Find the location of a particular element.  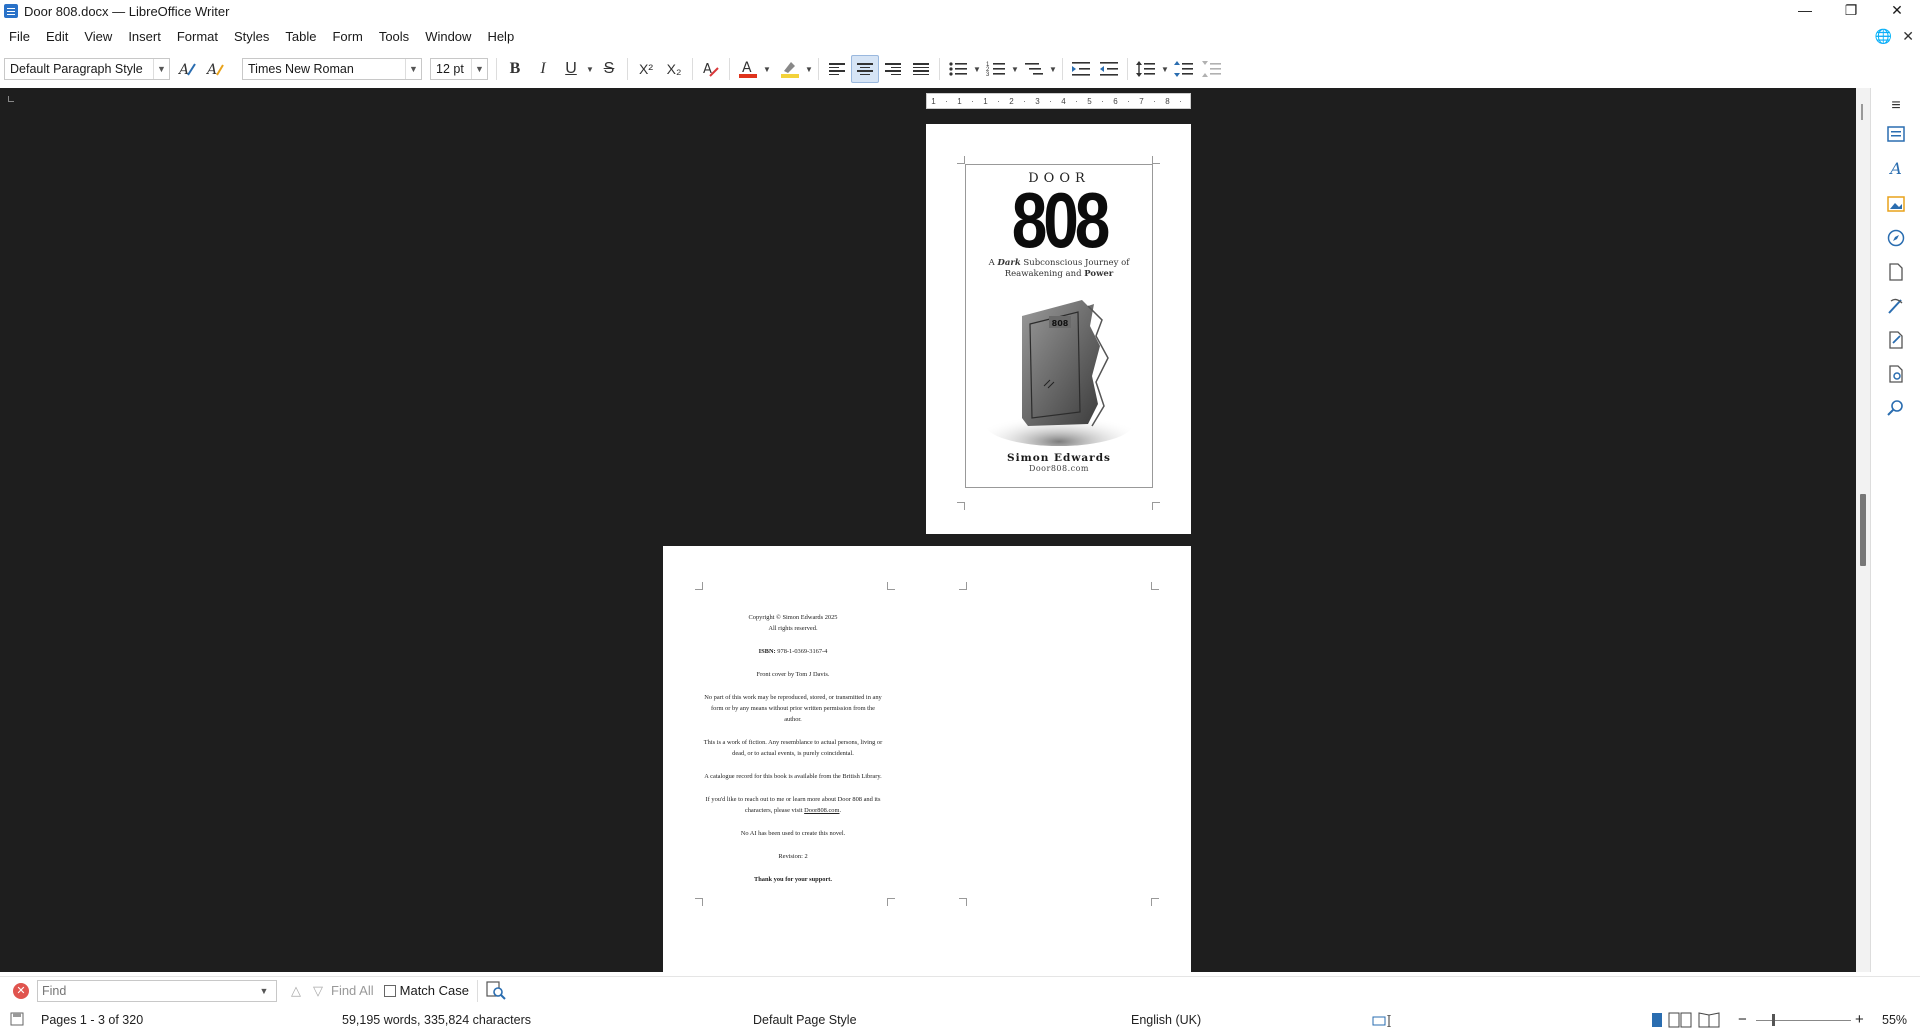

paragraph-style-combo: Default Paragraph Style ▼ is located at coordinates (87, 69).